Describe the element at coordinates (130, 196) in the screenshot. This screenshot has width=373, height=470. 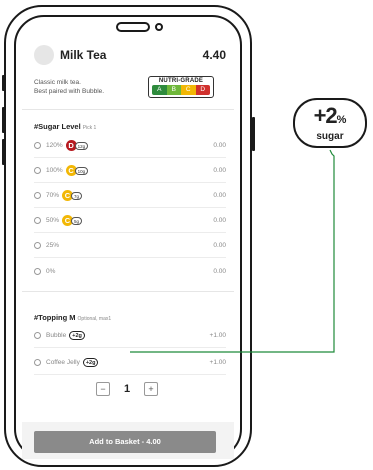
I see `sugar-option-70: 70% C 7g 0.00` at that location.